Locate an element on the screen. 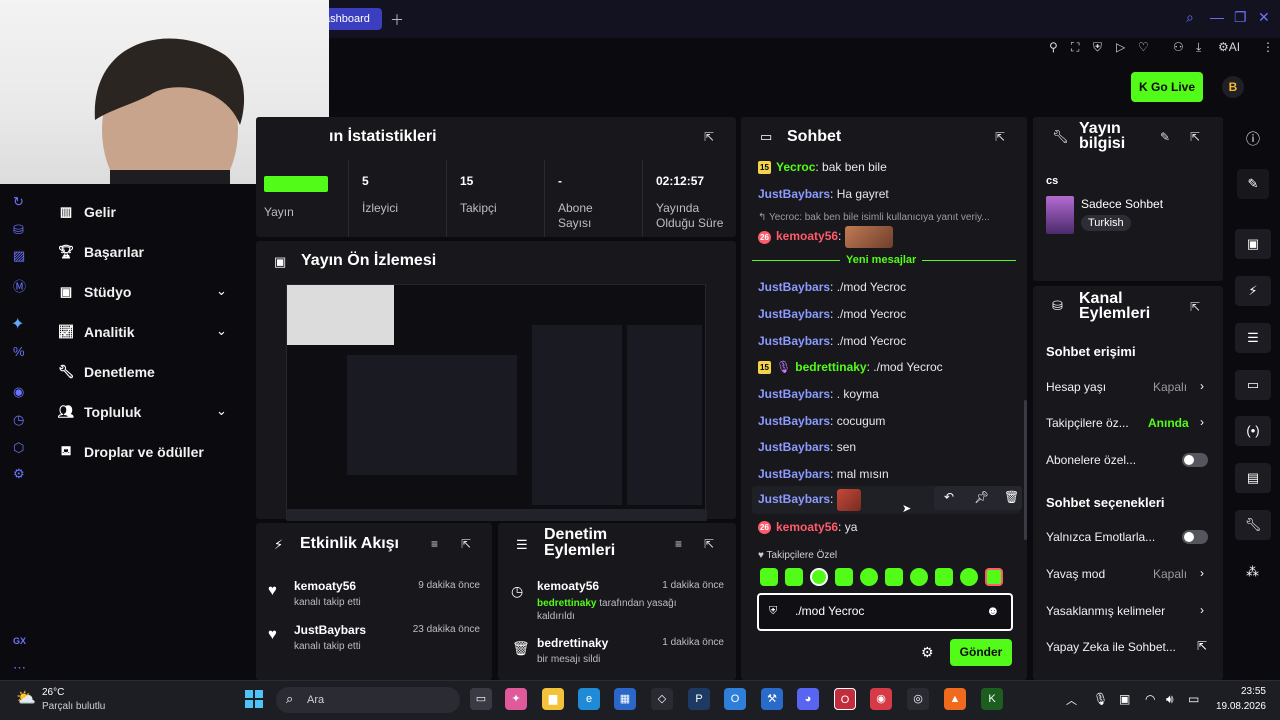 Image resolution: width=1280 pixels, height=720 pixels. chat-message: JustBaybars: . koyma is located at coordinates (818, 394).